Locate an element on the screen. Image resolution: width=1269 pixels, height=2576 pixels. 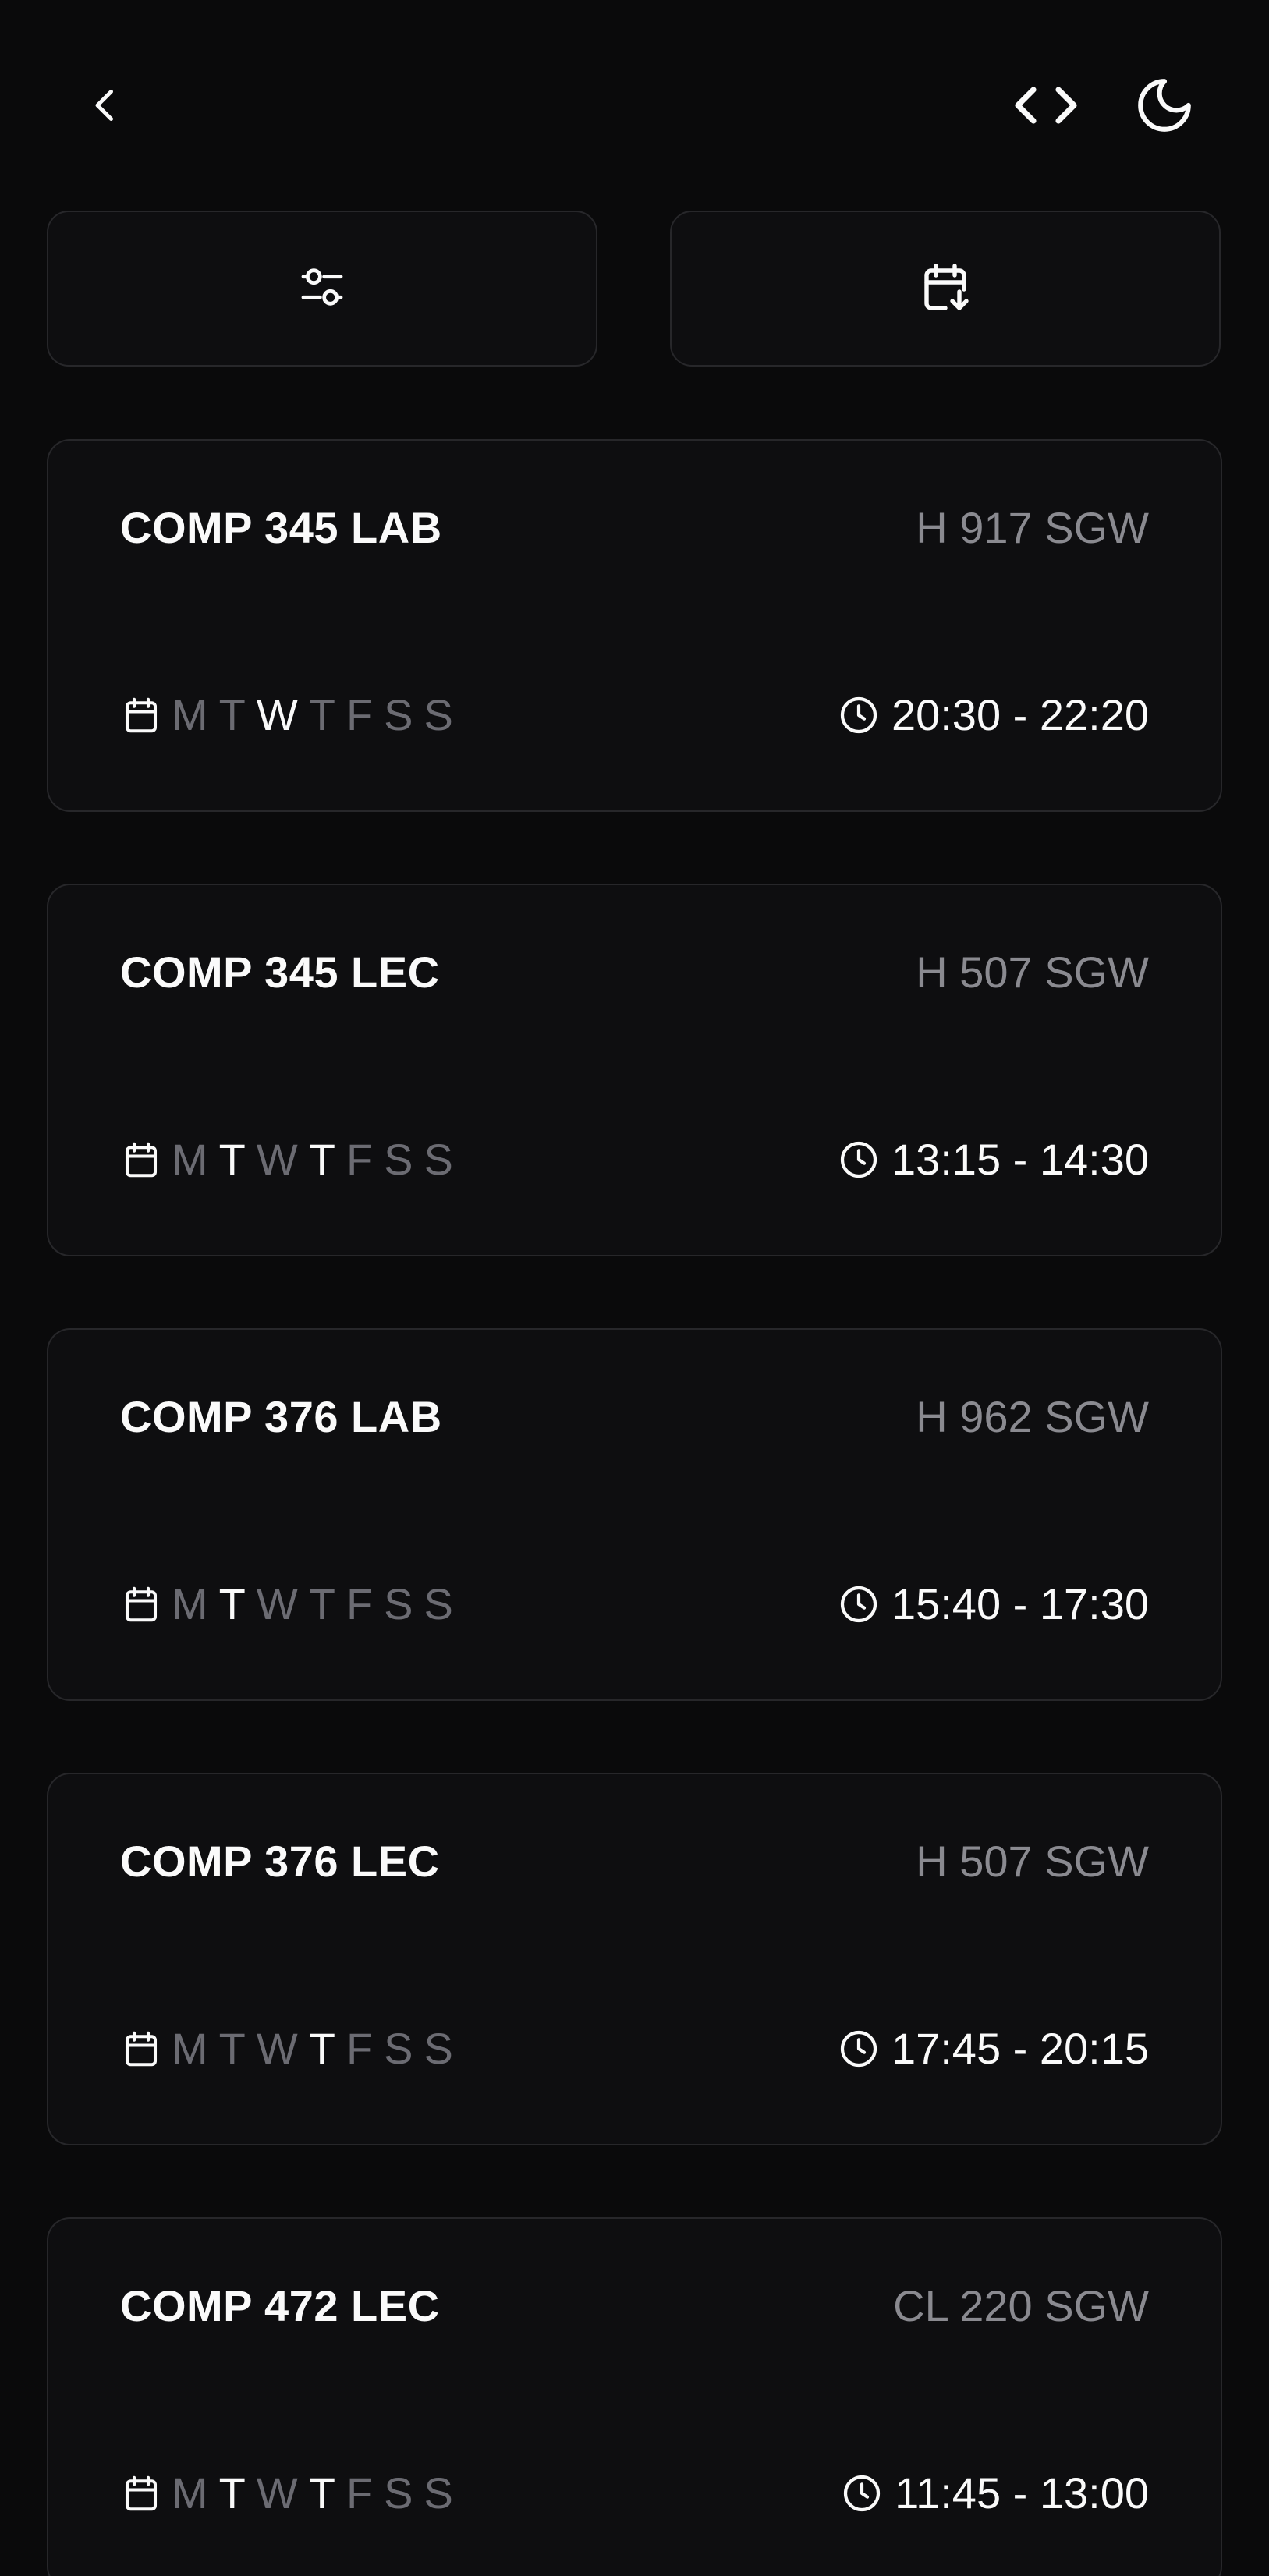
time-range: 20:30 - 22:20 is located at coordinates (993, 715).